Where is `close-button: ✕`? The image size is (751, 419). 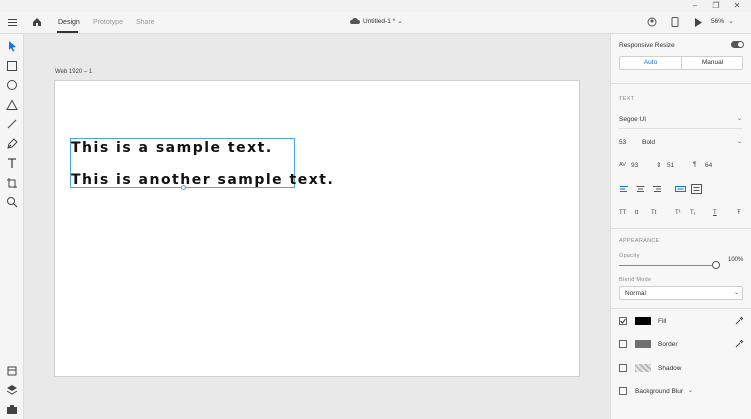
close-button: ✕ is located at coordinates (737, 5).